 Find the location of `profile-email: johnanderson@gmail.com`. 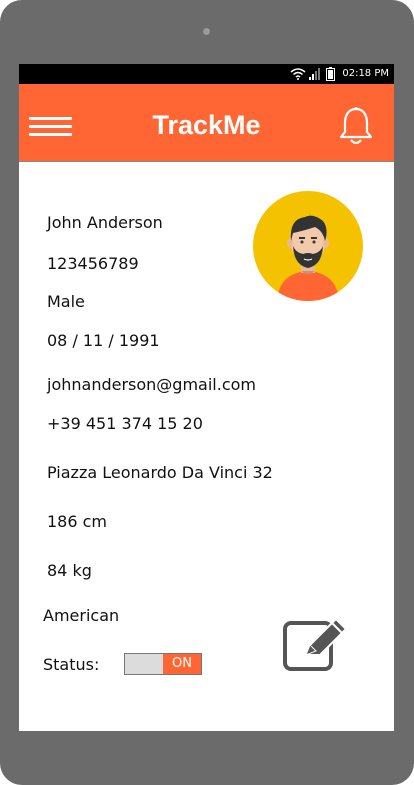

profile-email: johnanderson@gmail.com is located at coordinates (151, 384).